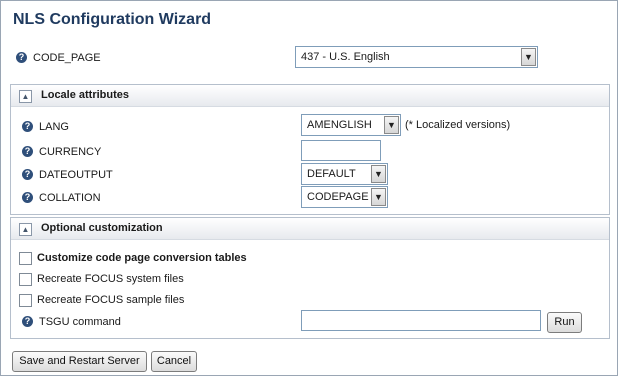 Image resolution: width=618 pixels, height=376 pixels. I want to click on tsgu-command-input, so click(421, 320).